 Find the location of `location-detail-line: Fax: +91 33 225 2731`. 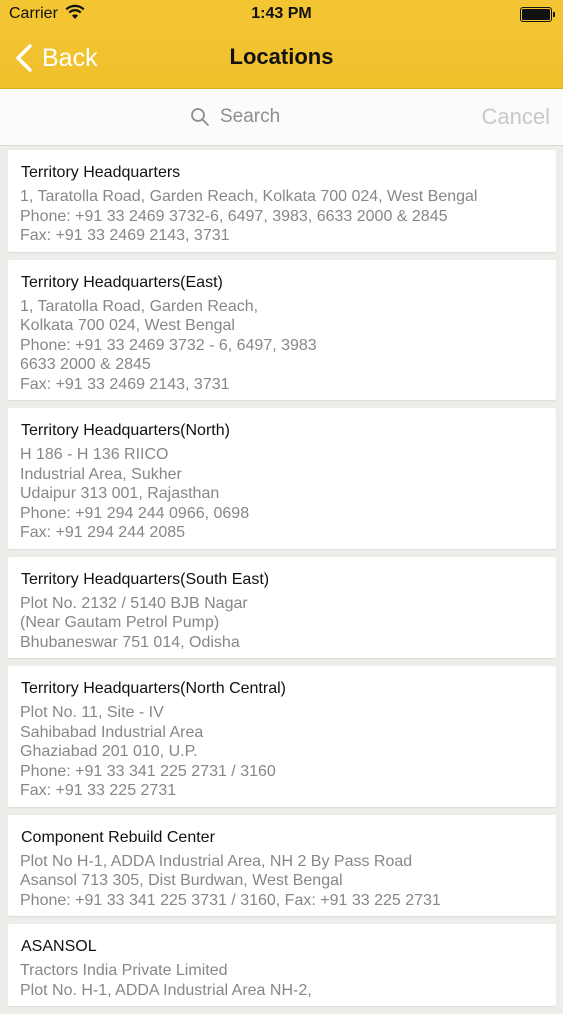

location-detail-line: Fax: +91 33 225 2731 is located at coordinates (98, 790).